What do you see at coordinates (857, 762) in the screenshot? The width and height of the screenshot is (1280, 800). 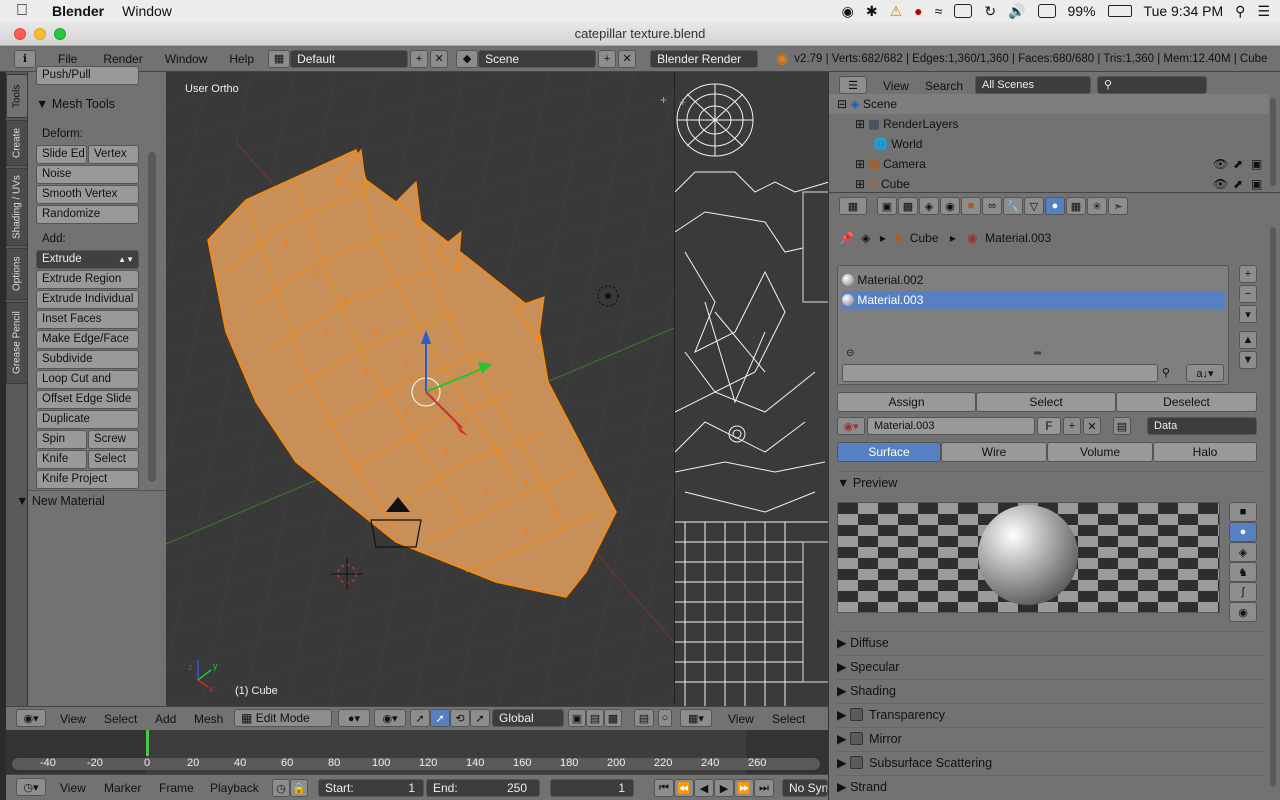 I see `sss-checkbox` at bounding box center [857, 762].